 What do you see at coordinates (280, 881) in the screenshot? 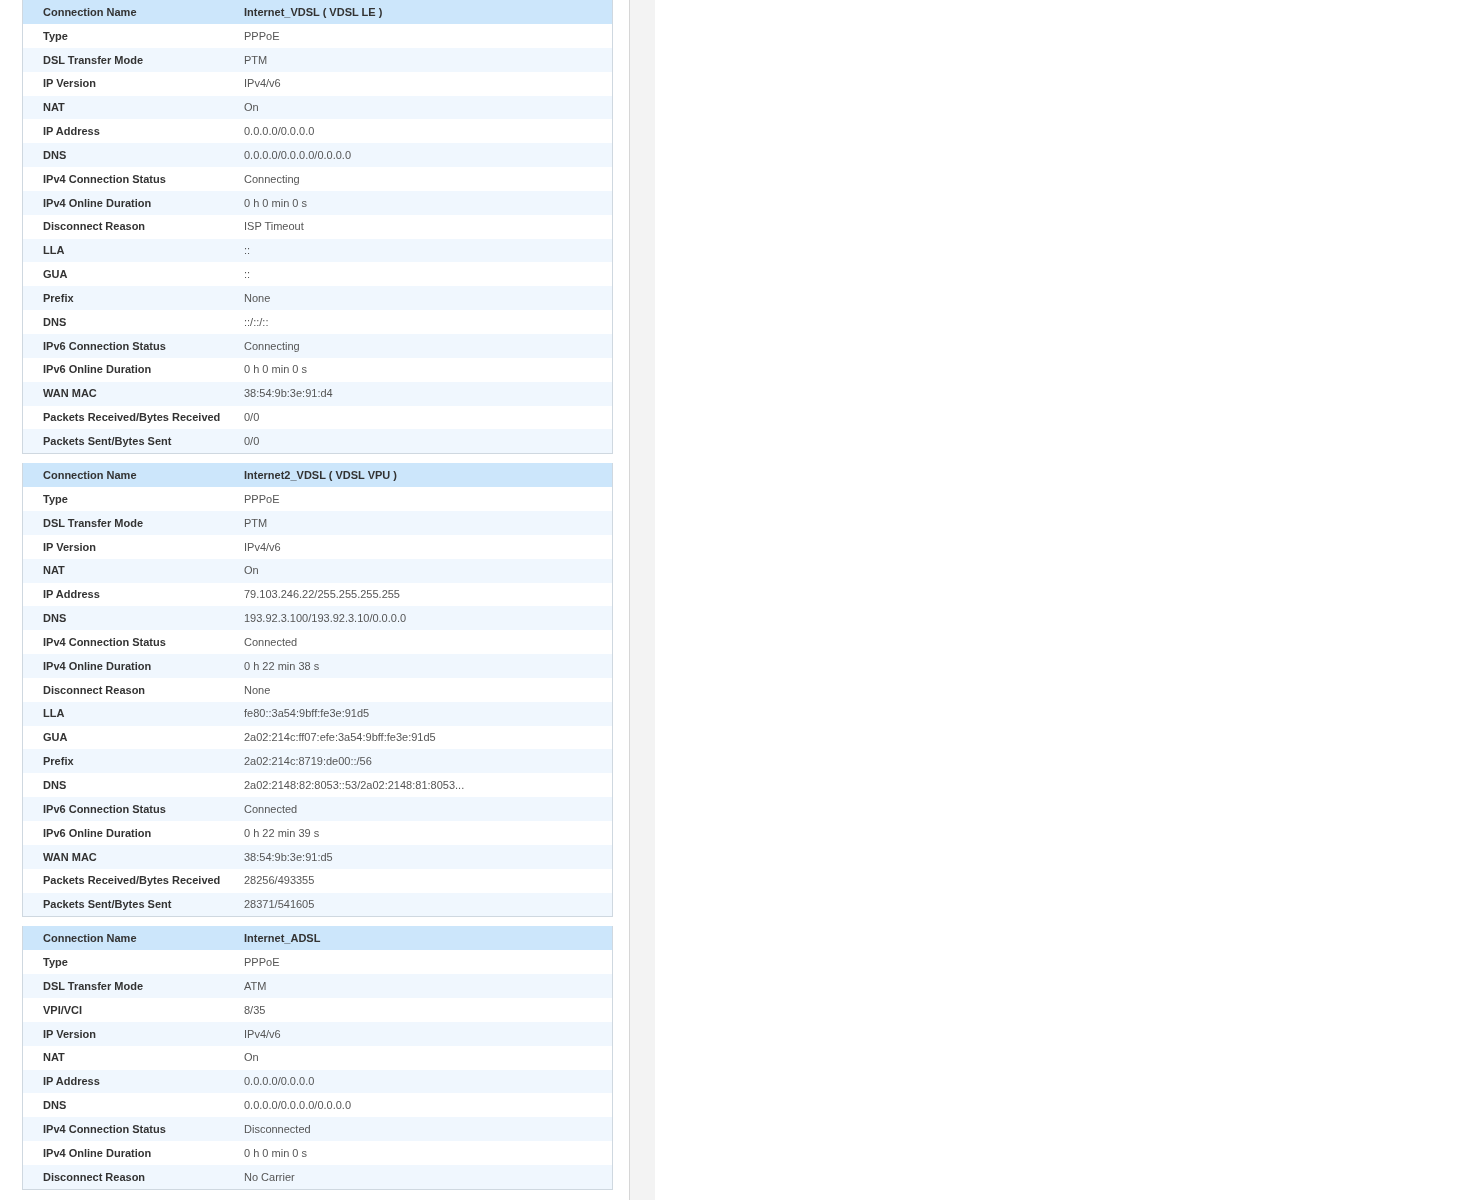
I see `row-value: 28256/493355` at bounding box center [280, 881].